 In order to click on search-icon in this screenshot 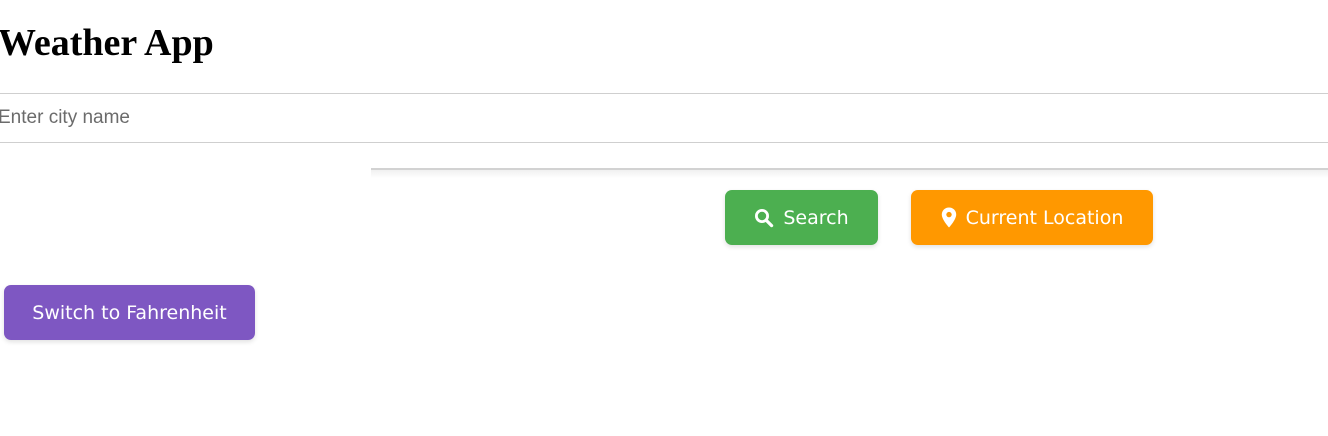, I will do `click(764, 218)`.